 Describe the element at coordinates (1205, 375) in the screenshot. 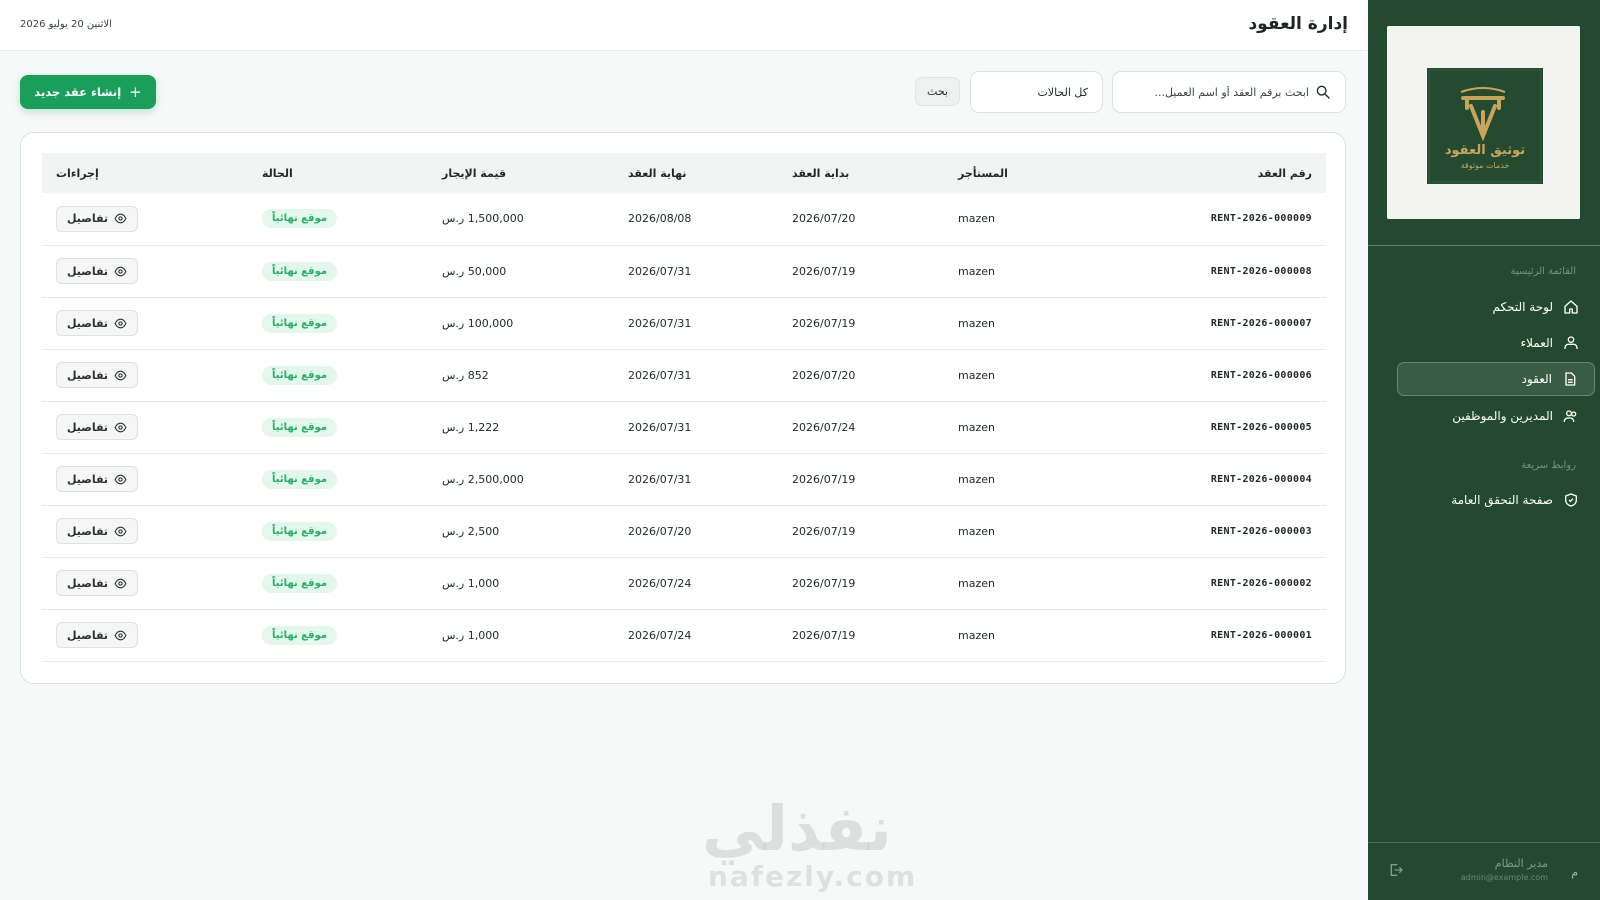

I see `contract-number: RENT-2026-000006` at that location.